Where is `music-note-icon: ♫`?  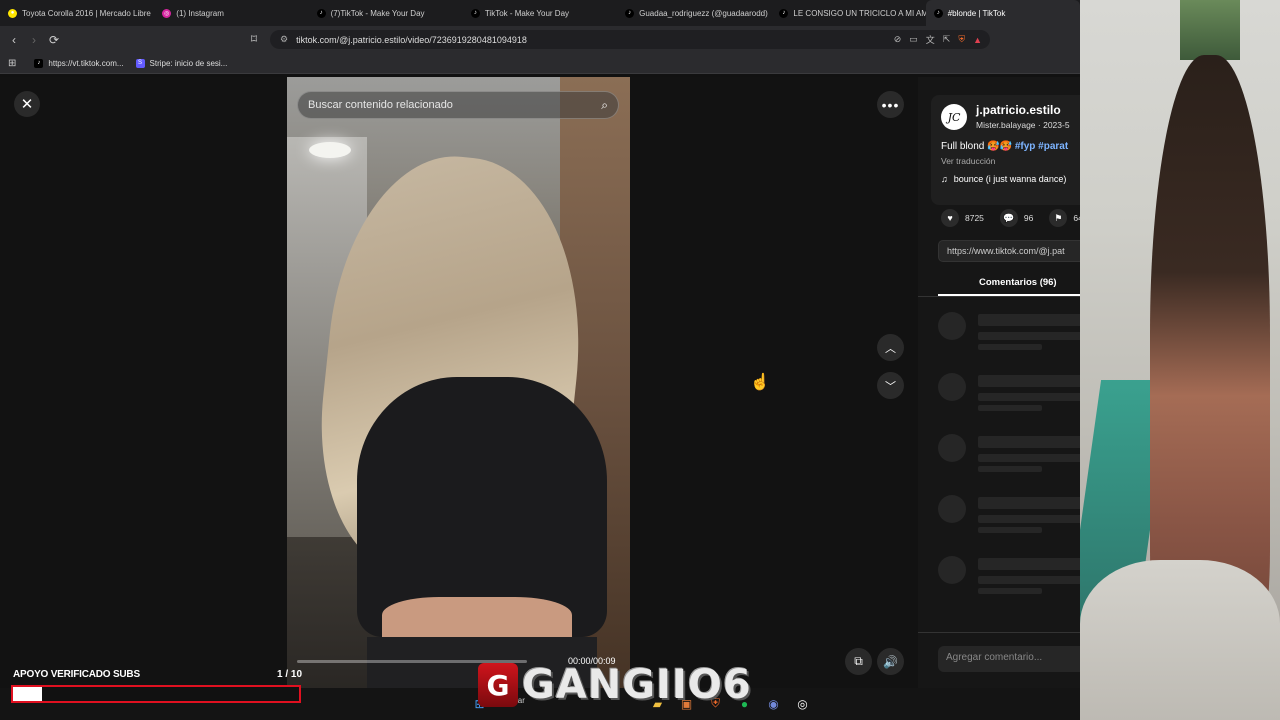 music-note-icon: ♫ is located at coordinates (944, 179).